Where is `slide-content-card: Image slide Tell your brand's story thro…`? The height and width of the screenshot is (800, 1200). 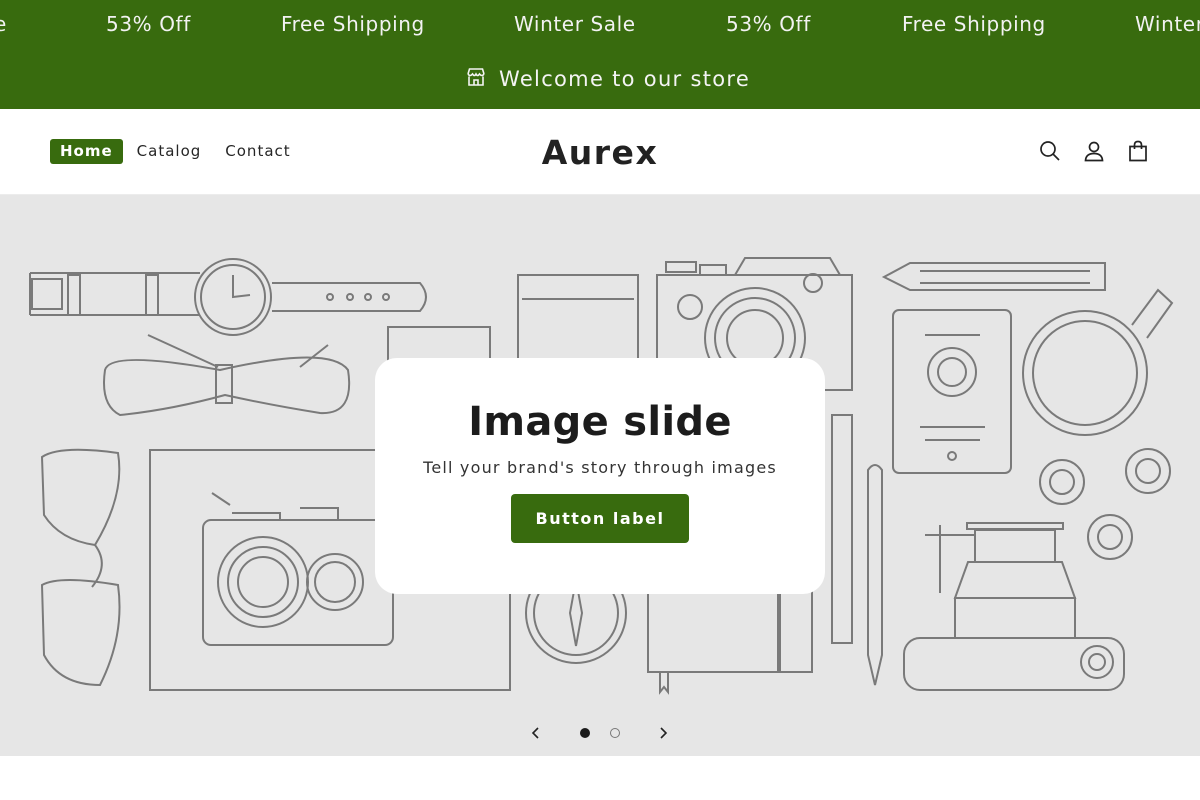 slide-content-card: Image slide Tell your brand's story thro… is located at coordinates (600, 476).